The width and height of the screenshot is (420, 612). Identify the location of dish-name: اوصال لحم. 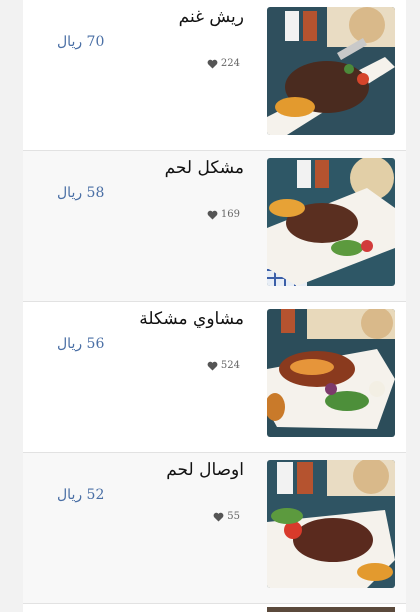
(205, 470).